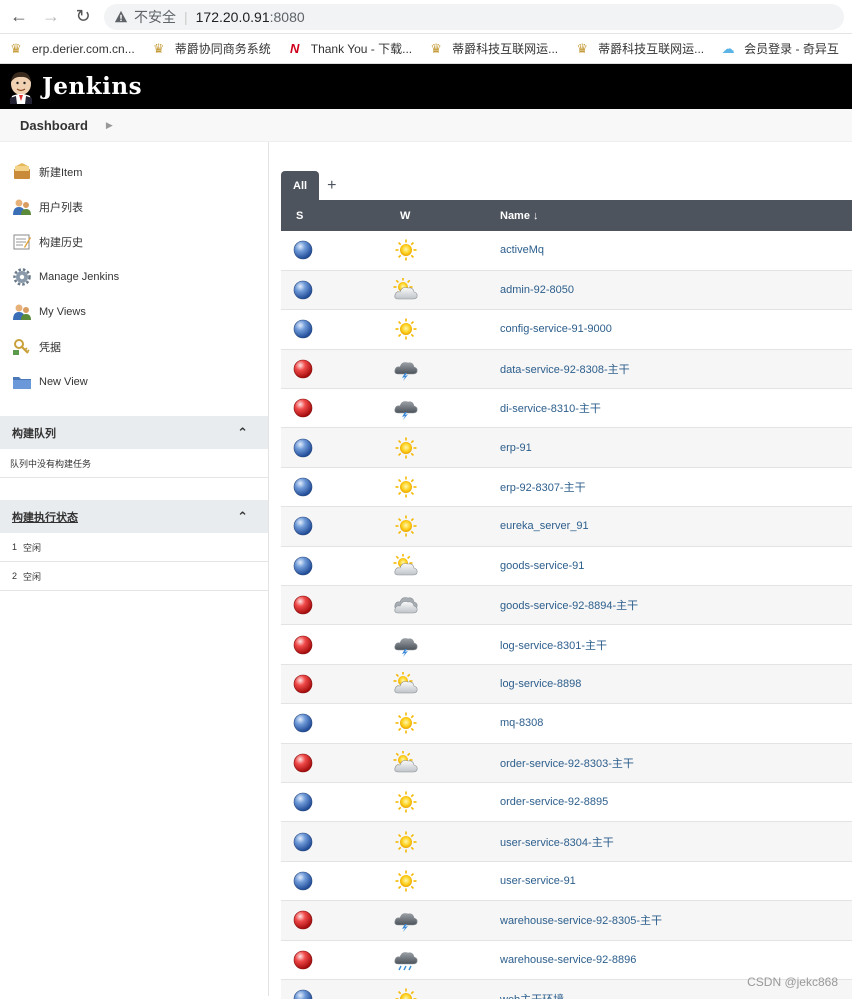 Image resolution: width=852 pixels, height=999 pixels. Describe the element at coordinates (211, 48) in the screenshot. I see `bookmark-item: ♛ 蒂爵协同商务系统` at that location.